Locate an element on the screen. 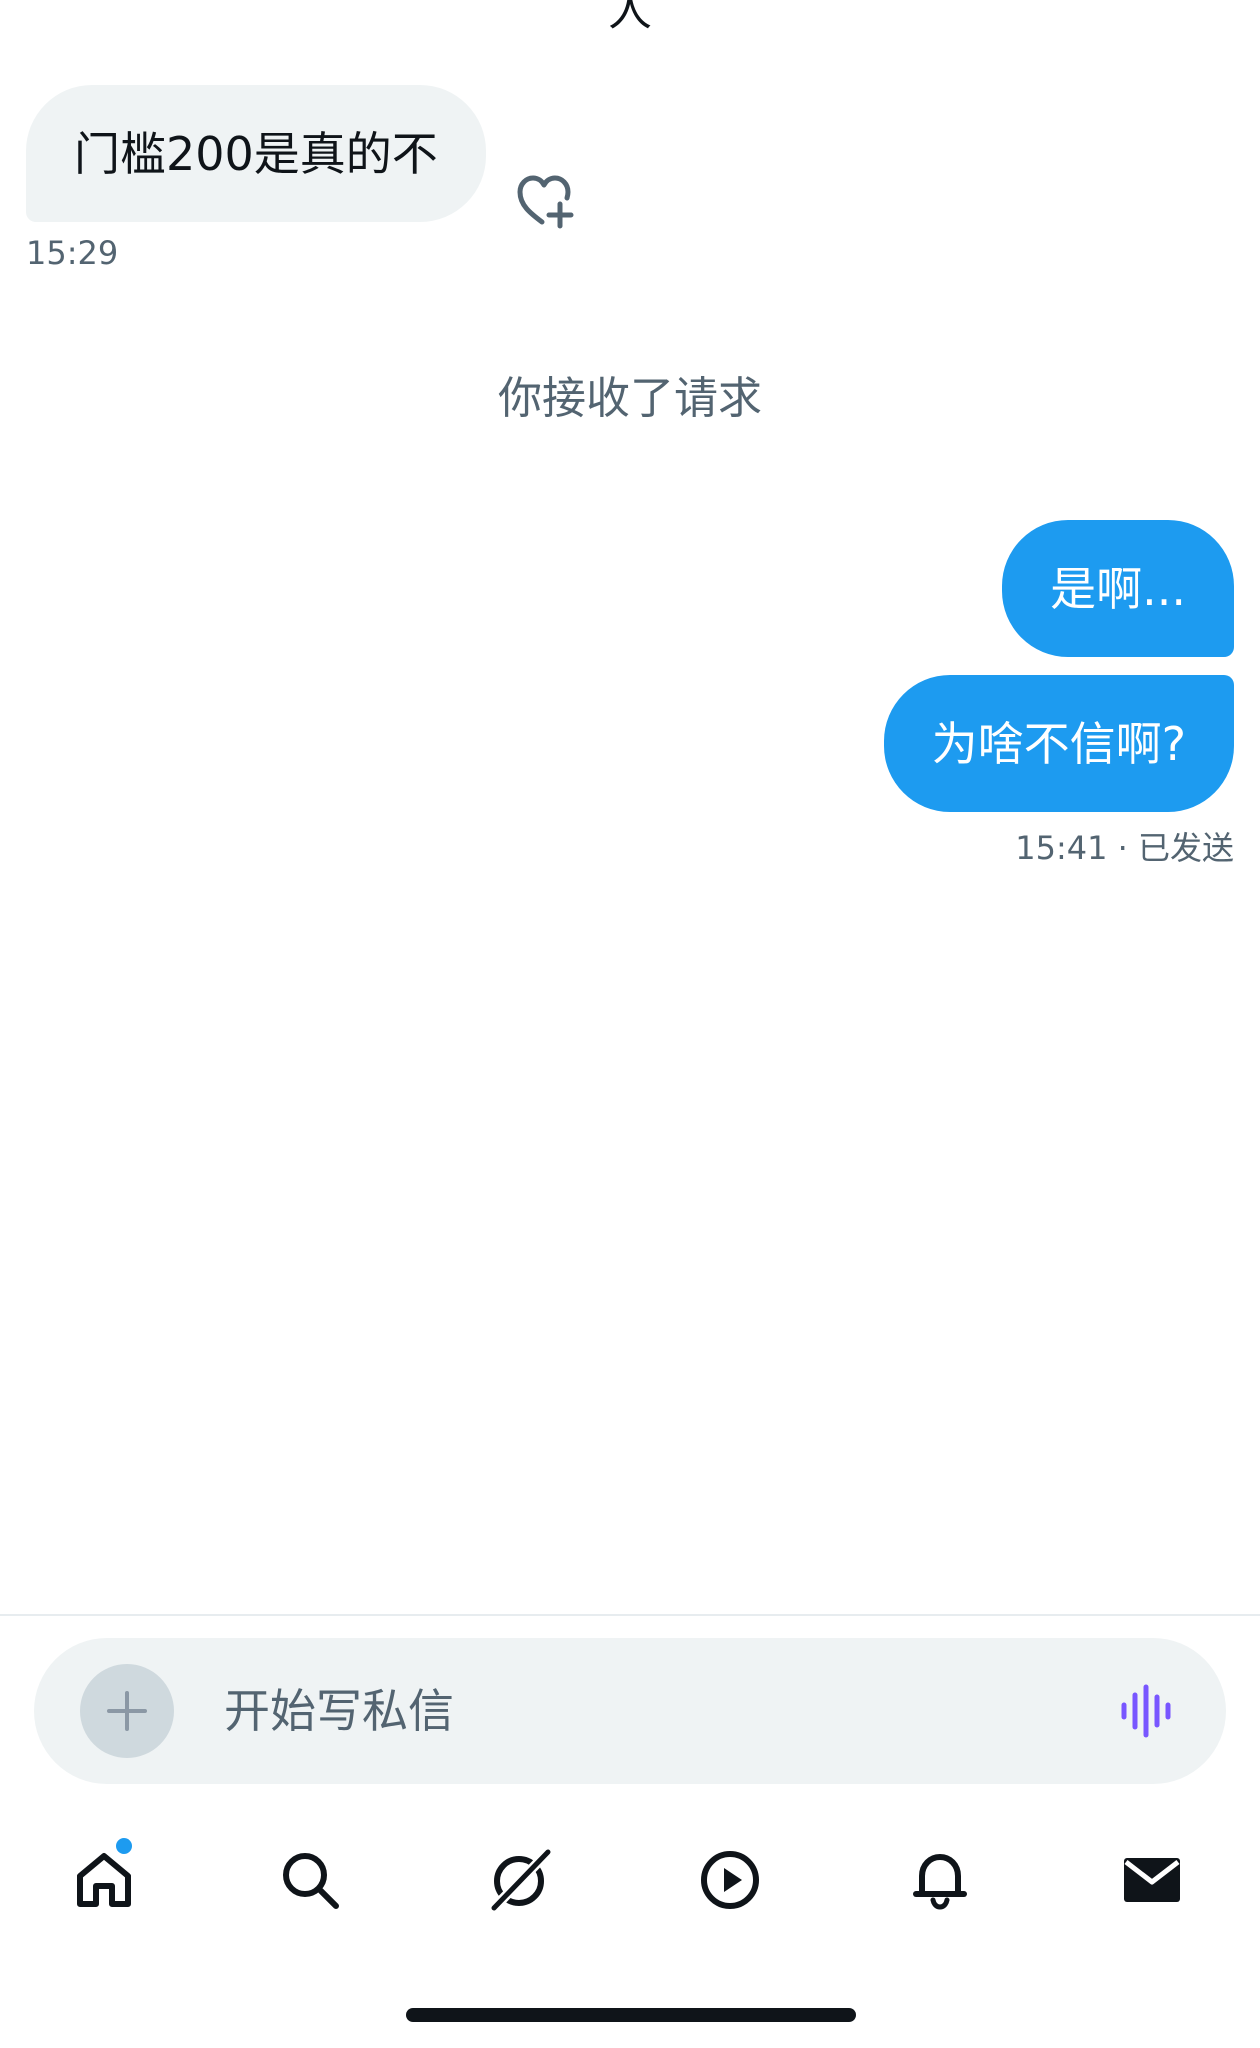  home-indicator is located at coordinates (631, 2015).